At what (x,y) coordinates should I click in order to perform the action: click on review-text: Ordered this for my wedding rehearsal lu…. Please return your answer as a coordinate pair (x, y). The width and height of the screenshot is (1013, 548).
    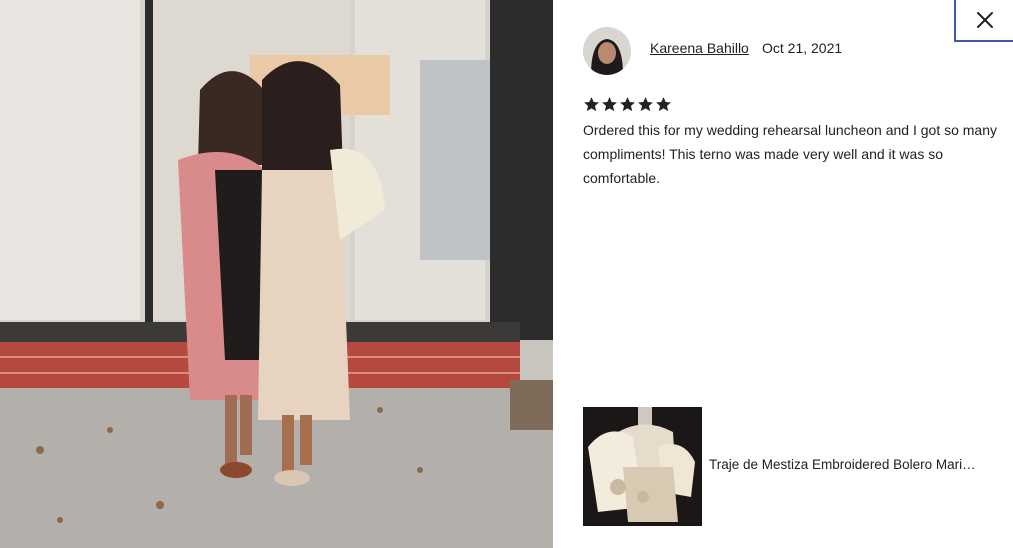
    Looking at the image, I should click on (790, 154).